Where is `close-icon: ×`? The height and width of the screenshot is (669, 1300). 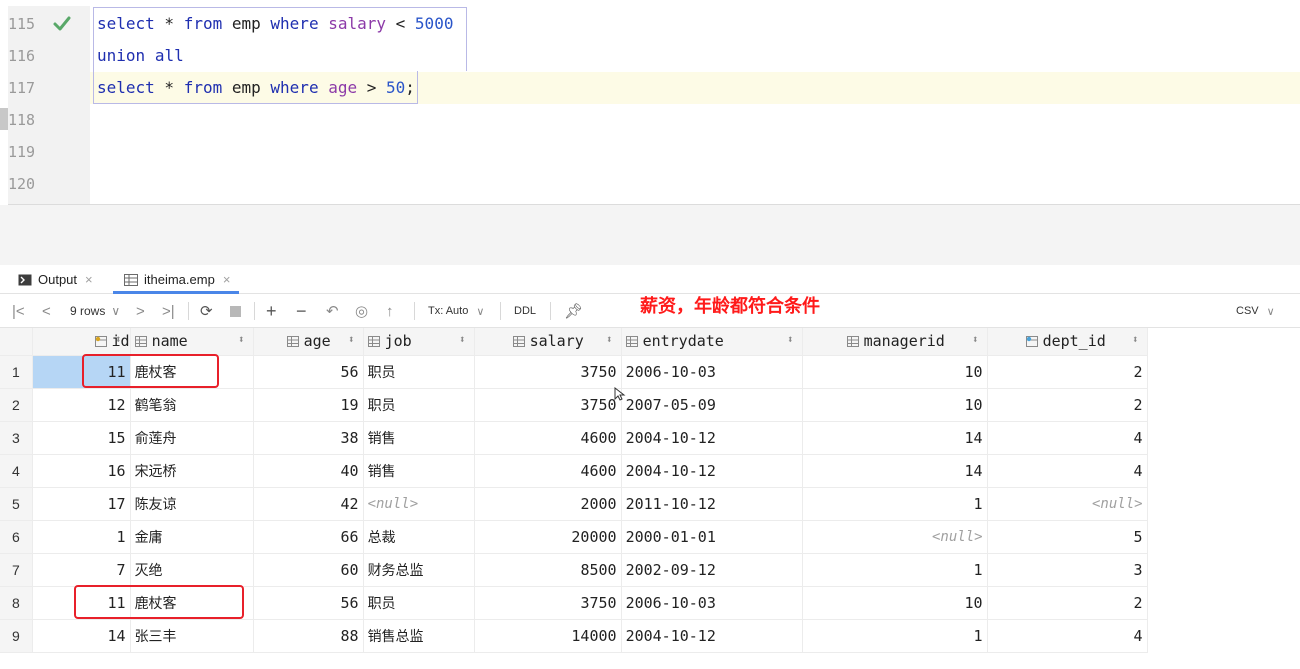 close-icon: × is located at coordinates (89, 279).